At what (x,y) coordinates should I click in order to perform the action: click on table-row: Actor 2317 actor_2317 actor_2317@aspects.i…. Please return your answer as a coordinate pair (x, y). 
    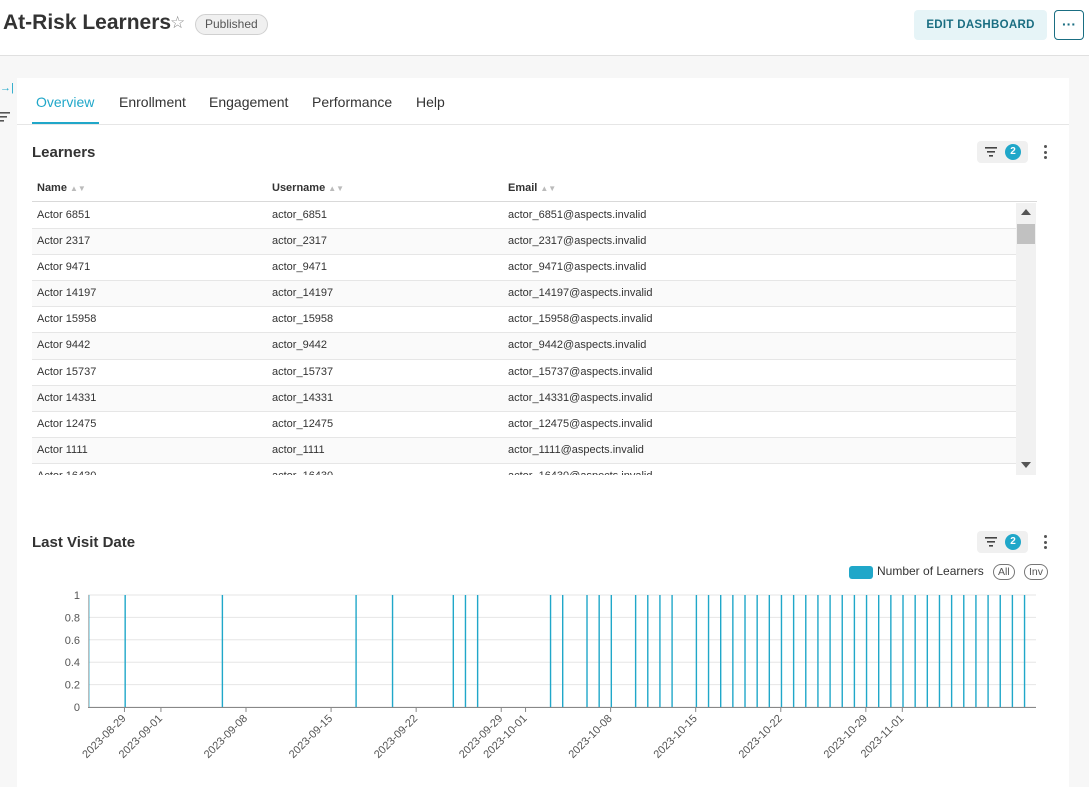
    Looking at the image, I should click on (524, 242).